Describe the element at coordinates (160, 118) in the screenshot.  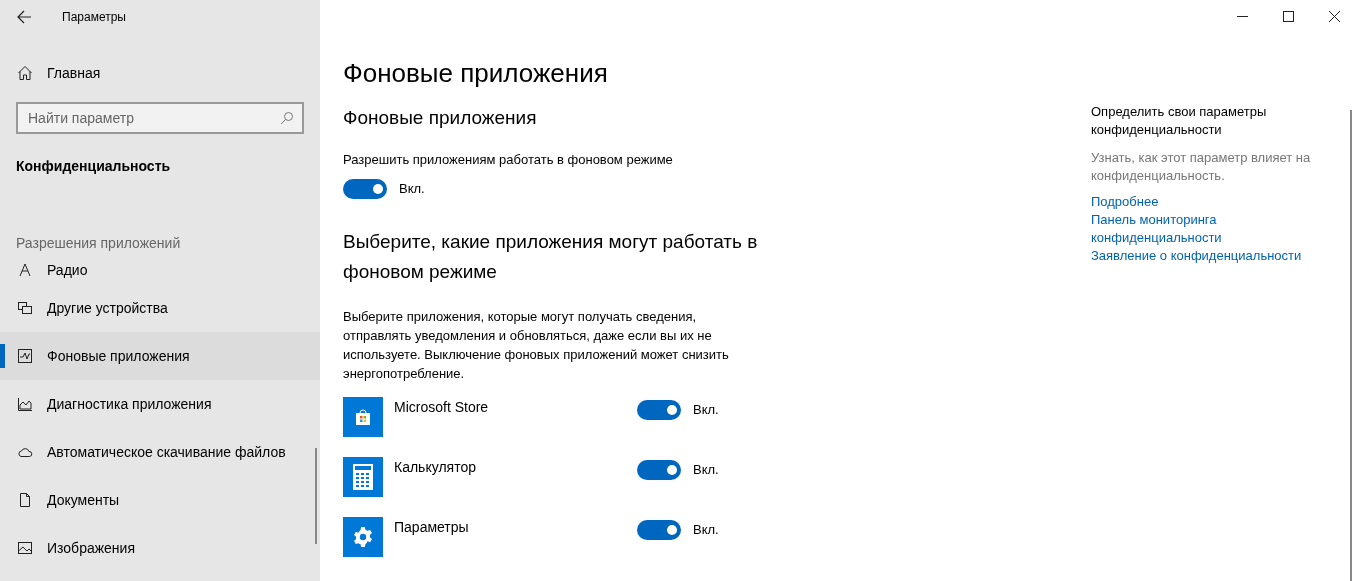
I see `search-field: Найти параметр` at that location.